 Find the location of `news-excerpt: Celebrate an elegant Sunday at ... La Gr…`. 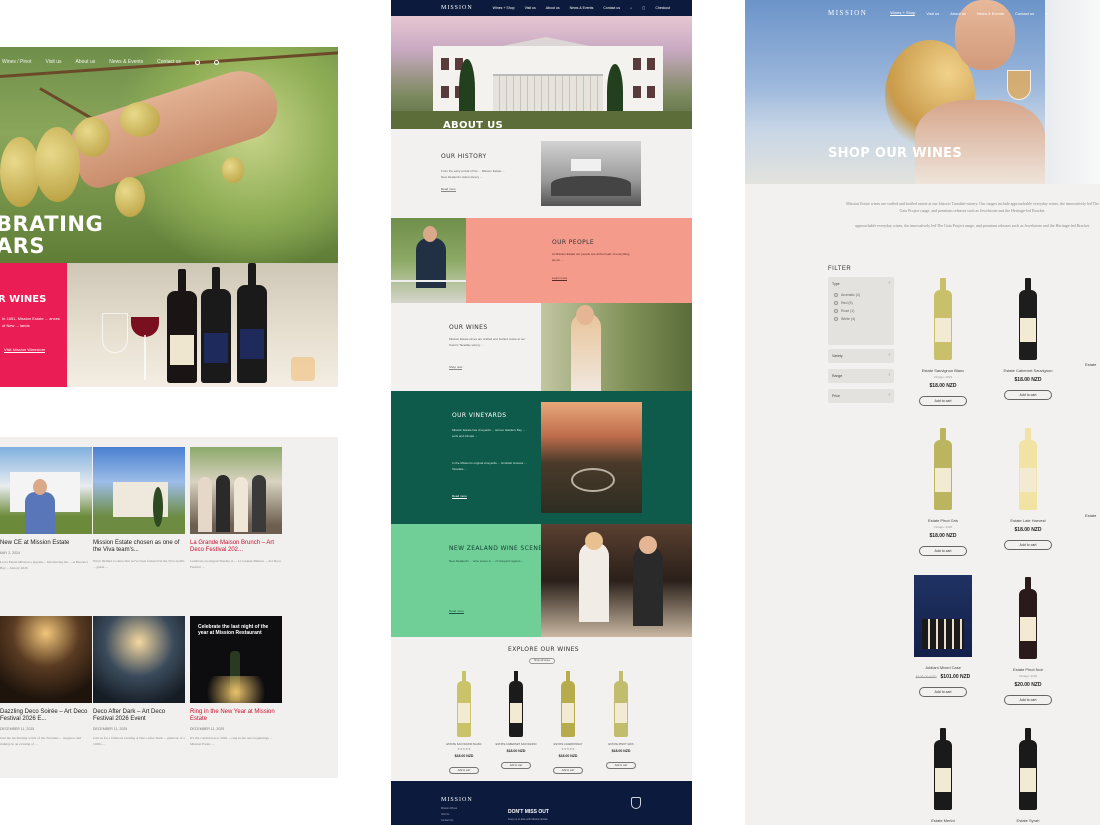

news-excerpt: Celebrate an elegant Sunday at ... La Gr… is located at coordinates (236, 564).